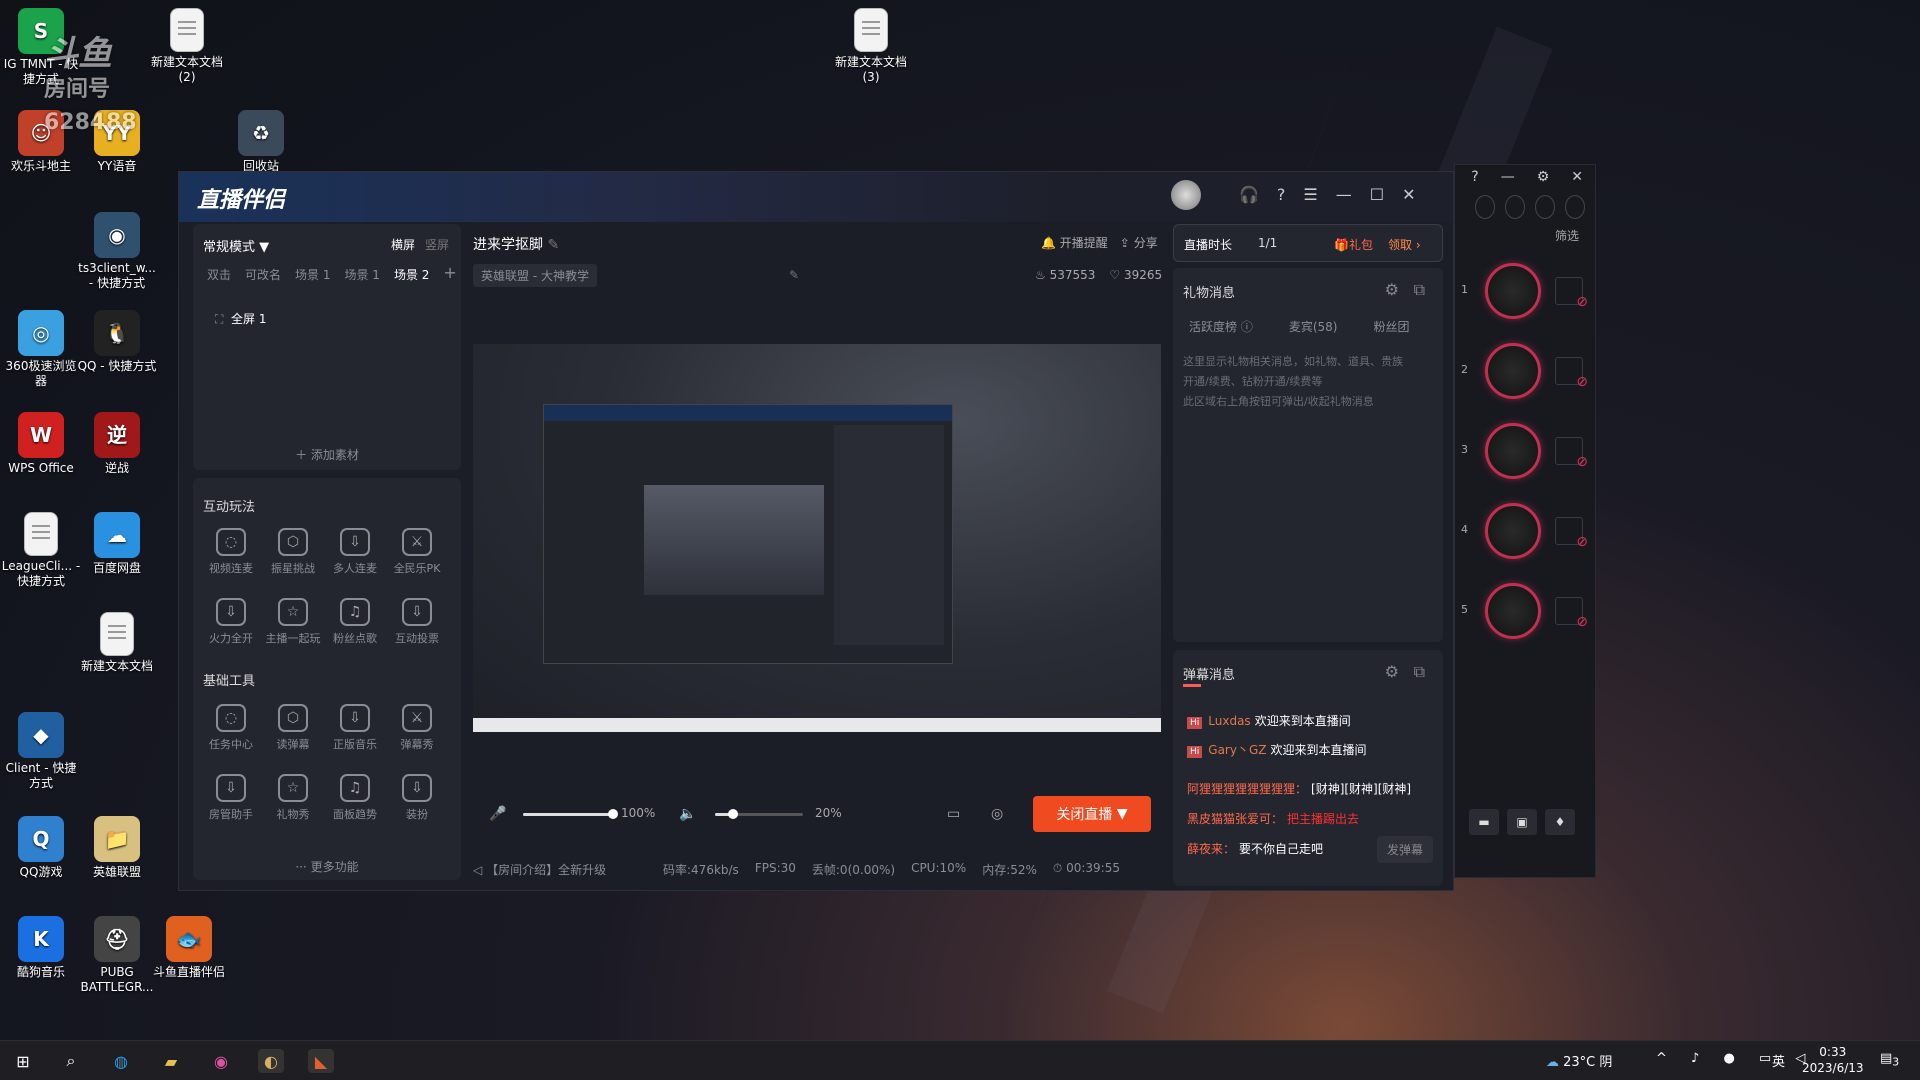 The height and width of the screenshot is (1080, 1920). I want to click on desktop-icon: 新建文本文档 (3), so click(871, 46).